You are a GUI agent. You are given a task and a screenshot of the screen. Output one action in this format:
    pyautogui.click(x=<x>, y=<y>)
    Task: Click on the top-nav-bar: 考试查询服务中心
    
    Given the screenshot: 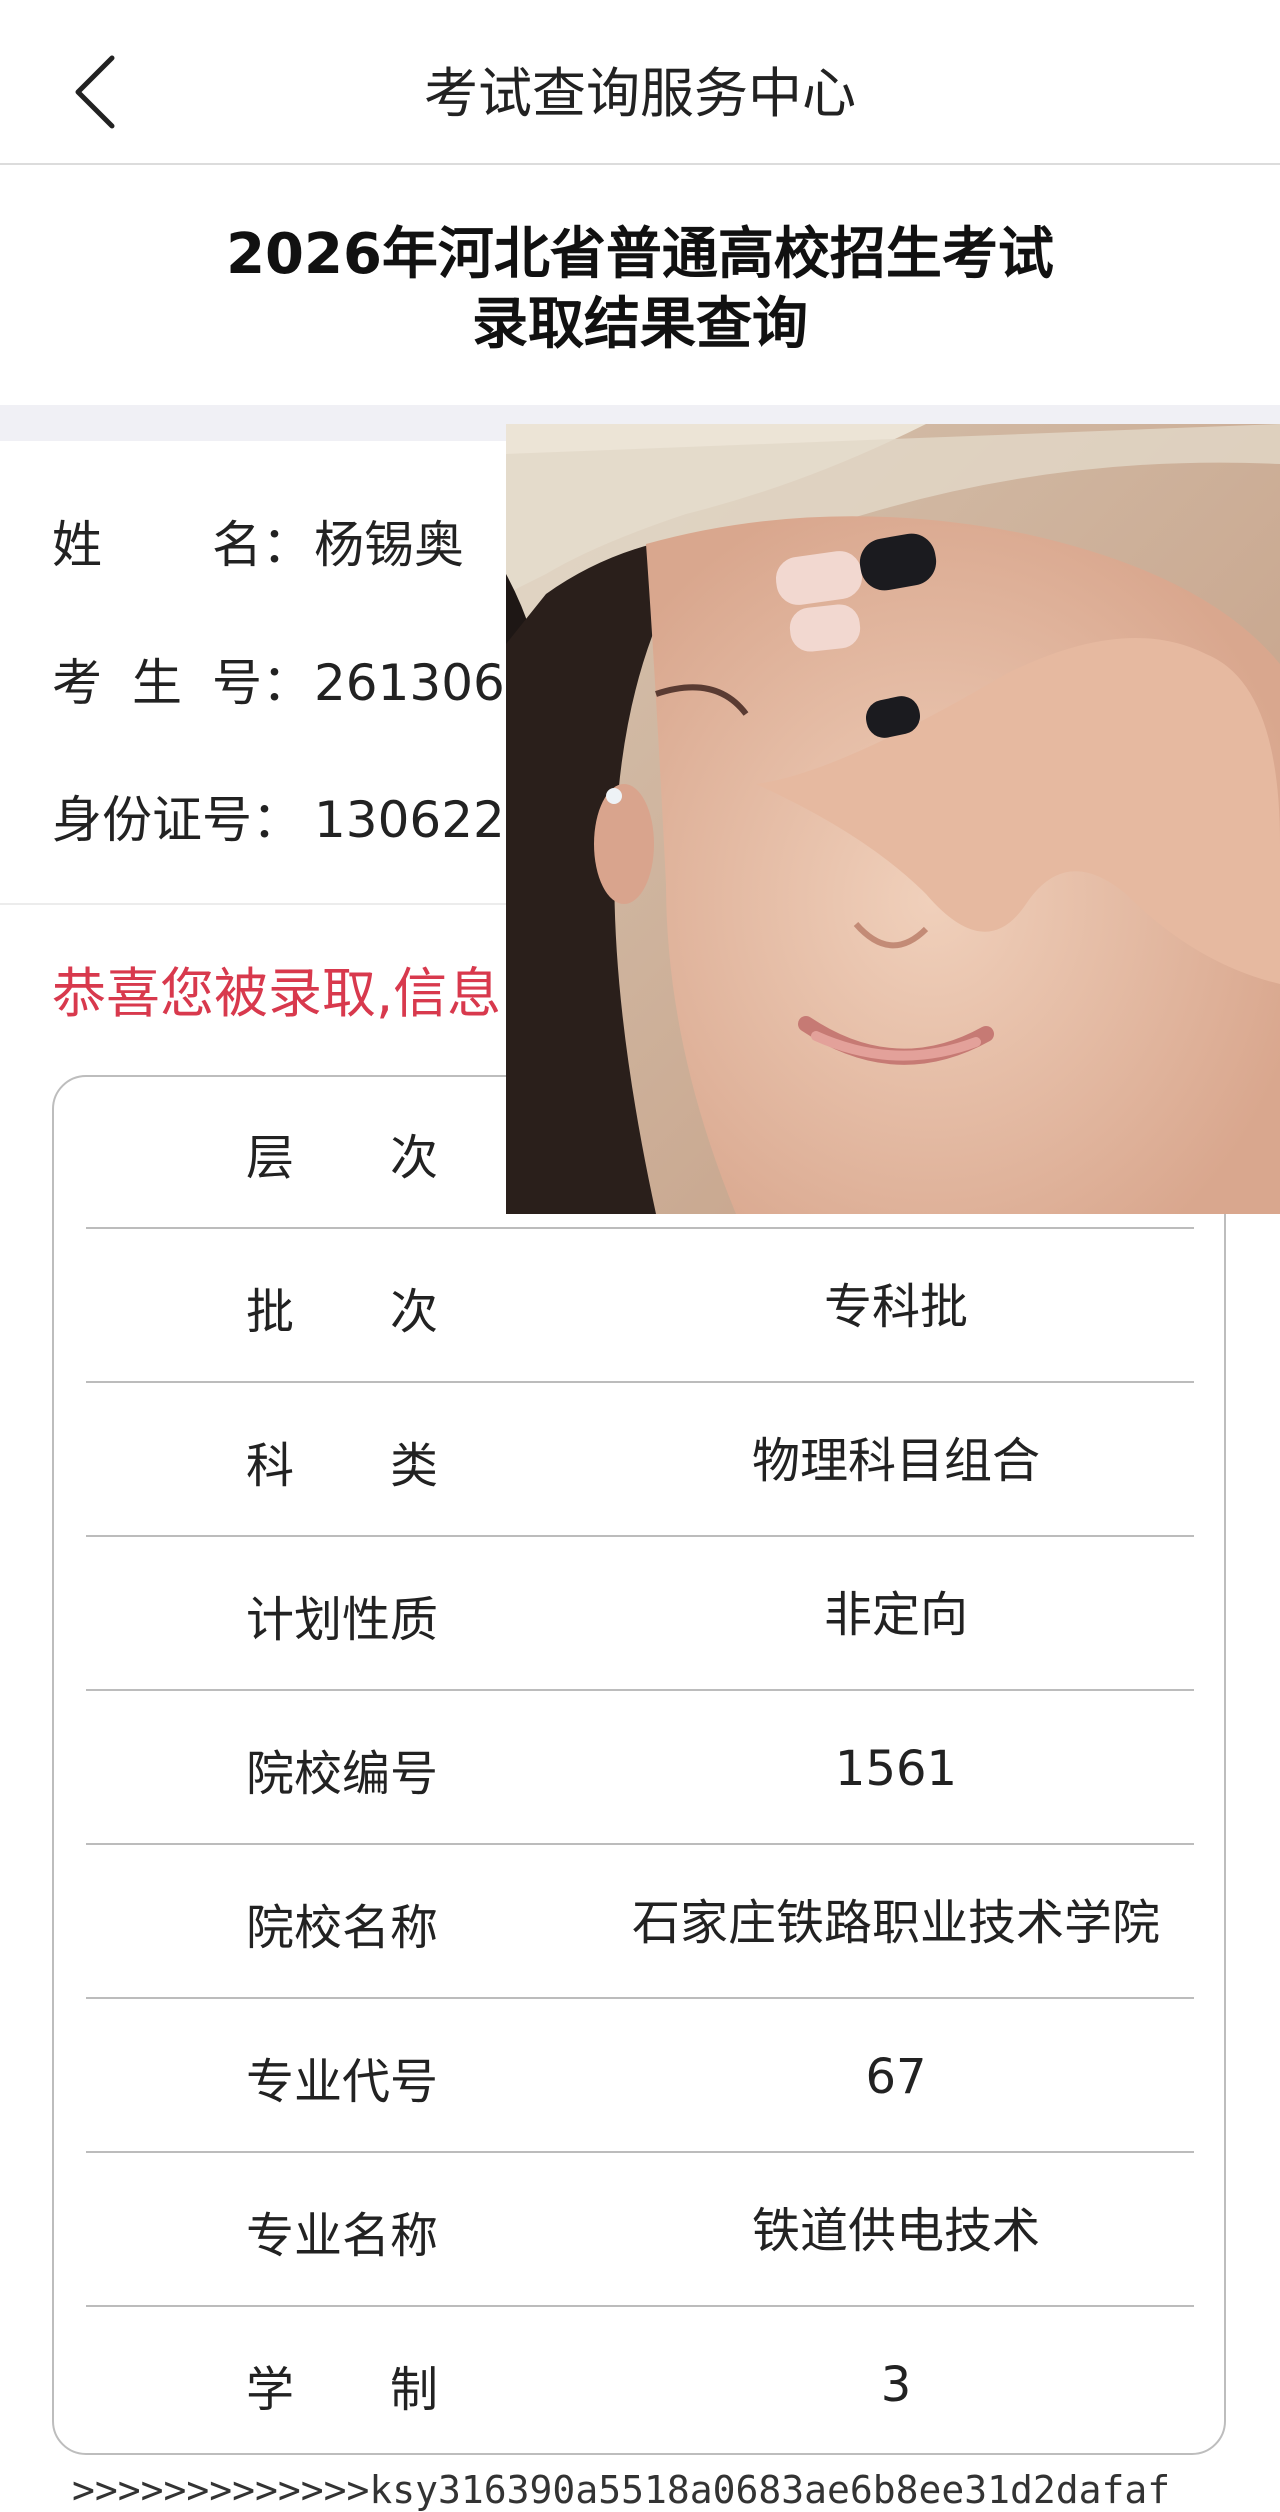 What is the action you would take?
    pyautogui.click(x=640, y=82)
    